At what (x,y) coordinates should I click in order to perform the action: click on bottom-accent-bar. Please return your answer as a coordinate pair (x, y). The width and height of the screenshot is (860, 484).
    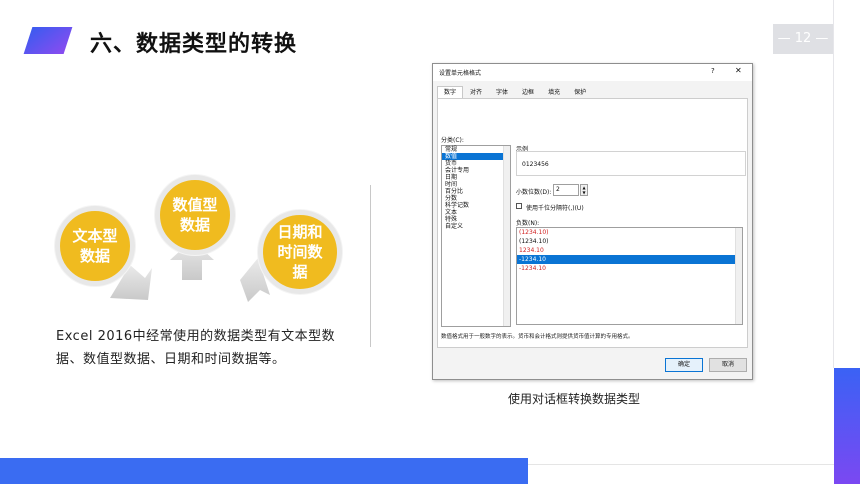
    Looking at the image, I should click on (264, 471).